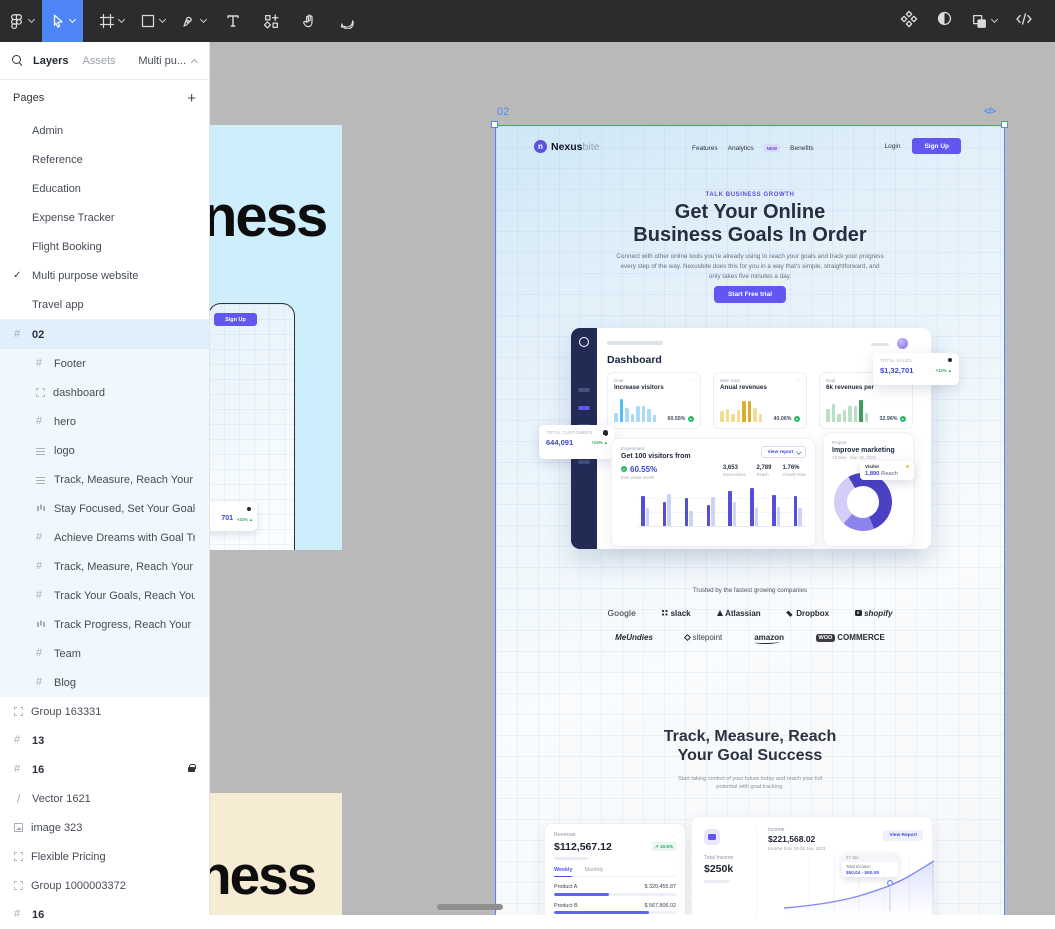 Image resolution: width=1055 pixels, height=929 pixels. What do you see at coordinates (850, 637) in the screenshot?
I see `company-logo: COMMERCE` at bounding box center [850, 637].